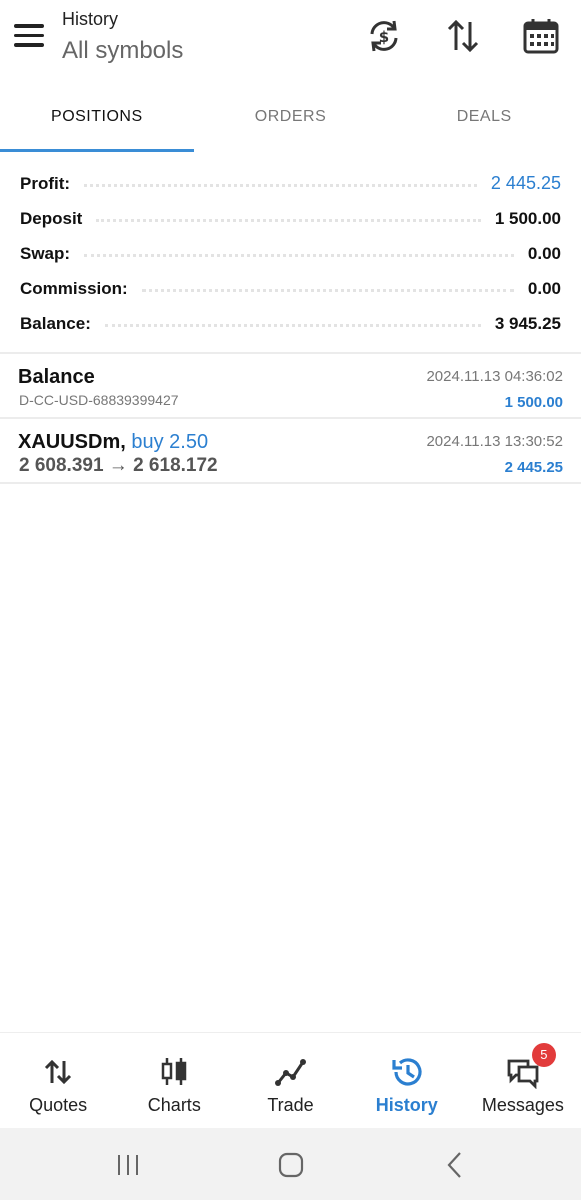  Describe the element at coordinates (90, 19) in the screenshot. I see `page-title: History` at that location.